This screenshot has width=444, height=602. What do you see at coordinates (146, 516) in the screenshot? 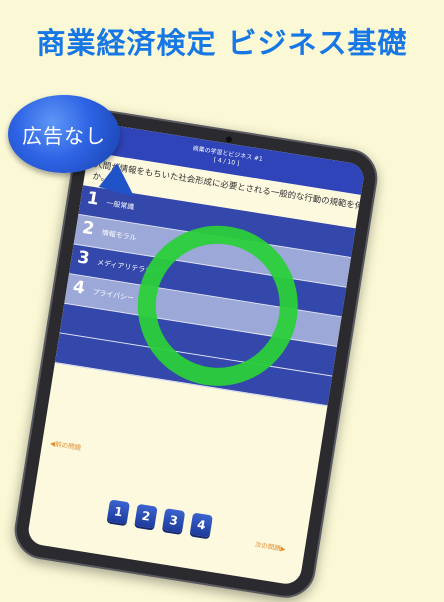
I see `key-2-button: 2` at bounding box center [146, 516].